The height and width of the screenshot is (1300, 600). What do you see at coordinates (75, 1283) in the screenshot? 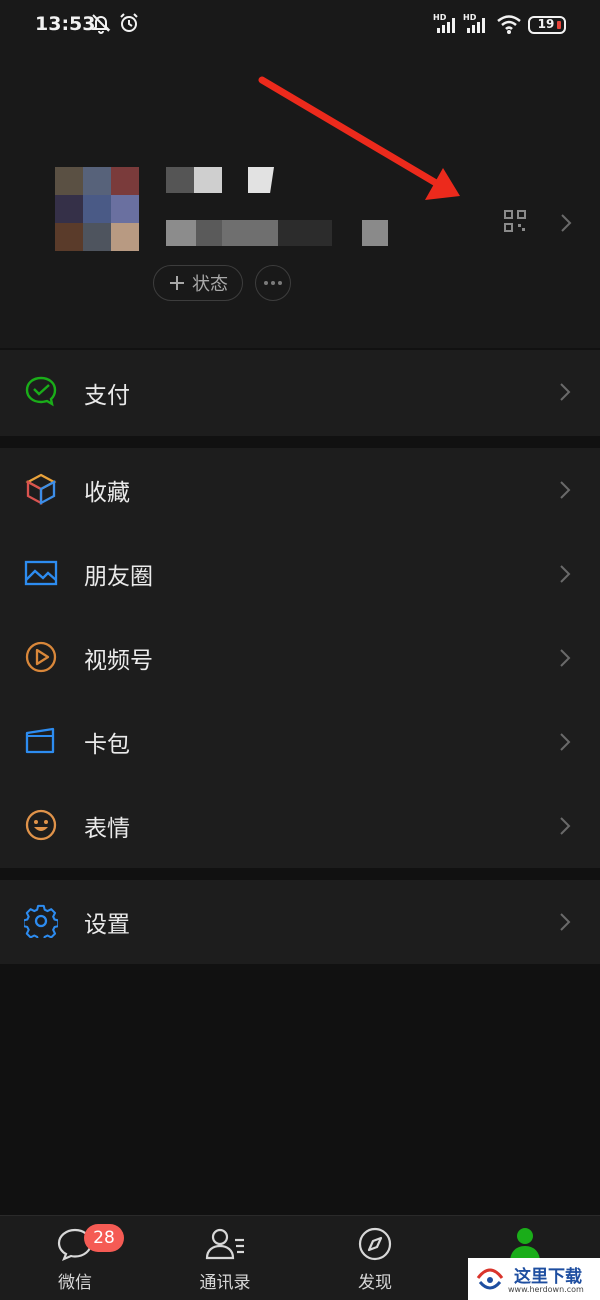
I see `tab-label-chats: 微信` at bounding box center [75, 1283].